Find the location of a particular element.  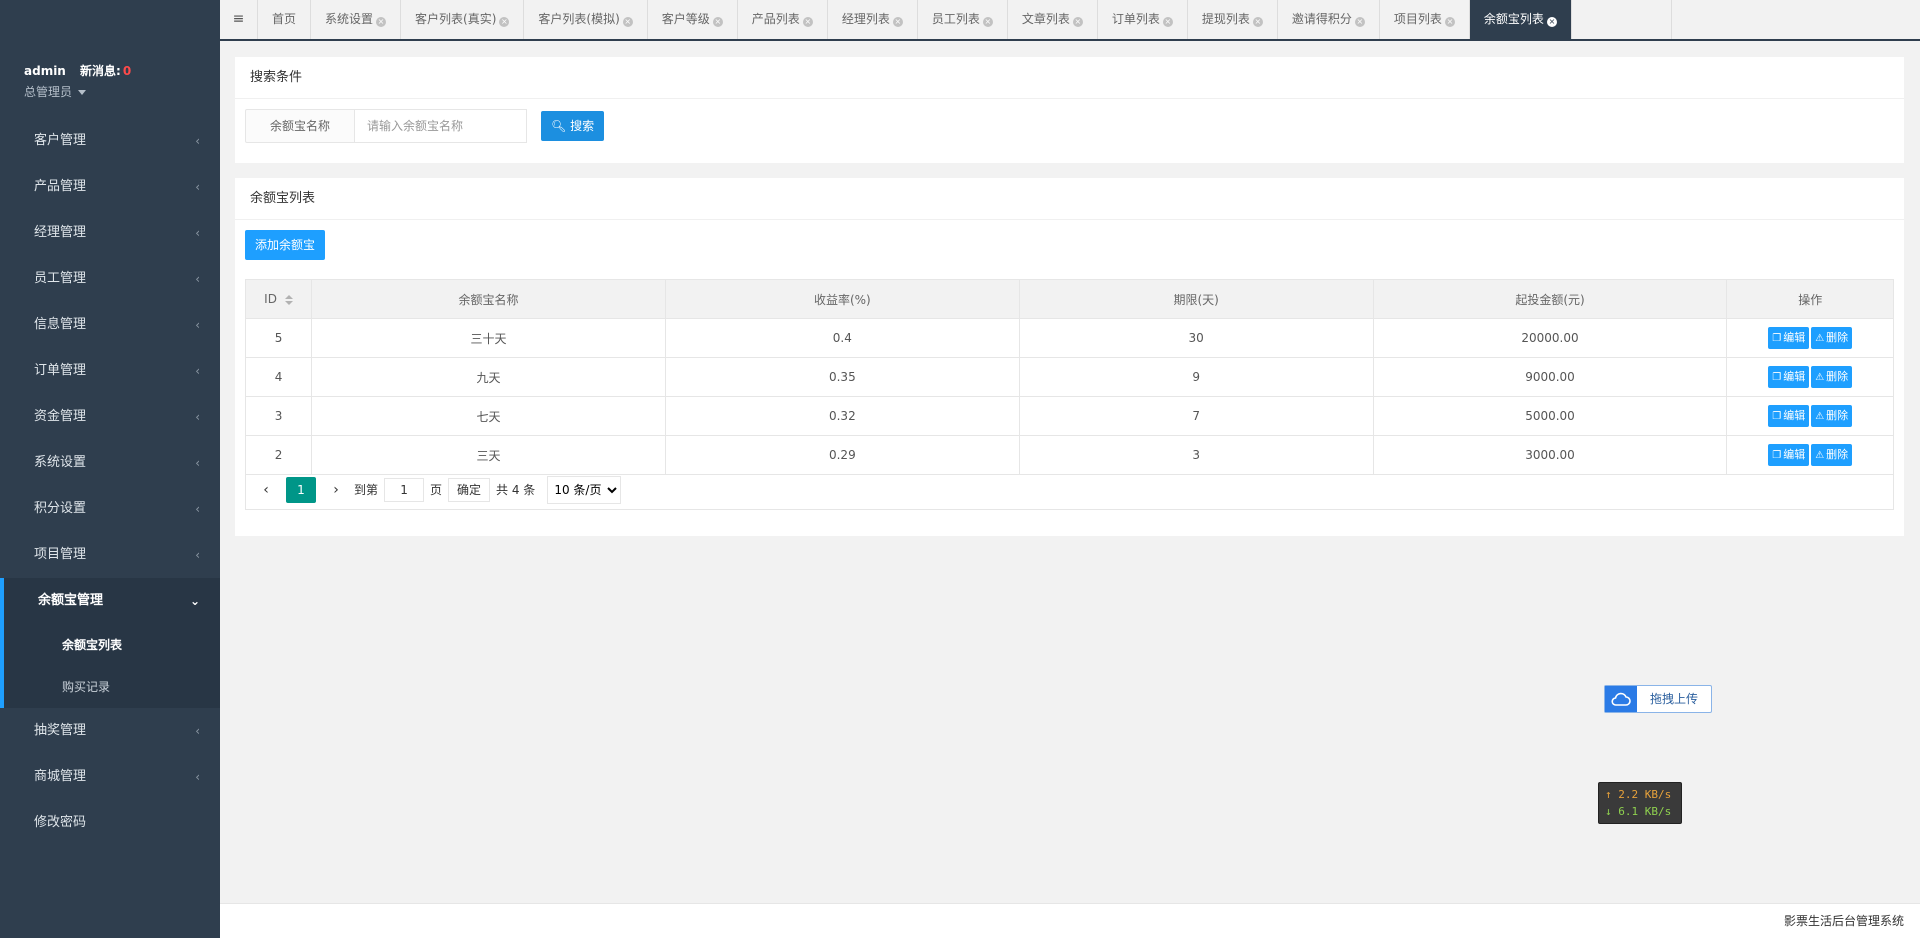

search-icon: 🔍︎ is located at coordinates (559, 126).